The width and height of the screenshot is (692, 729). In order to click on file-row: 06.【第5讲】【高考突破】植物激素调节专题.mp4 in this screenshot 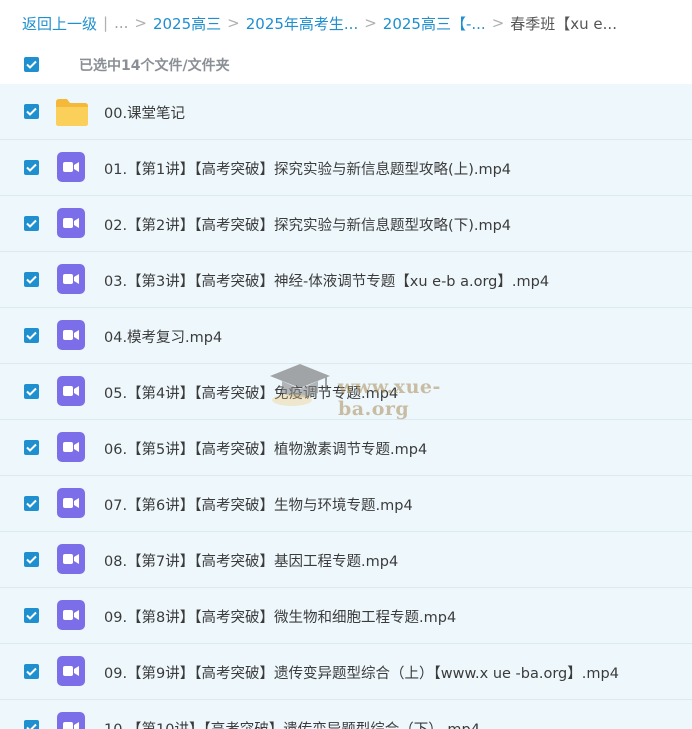, I will do `click(346, 448)`.